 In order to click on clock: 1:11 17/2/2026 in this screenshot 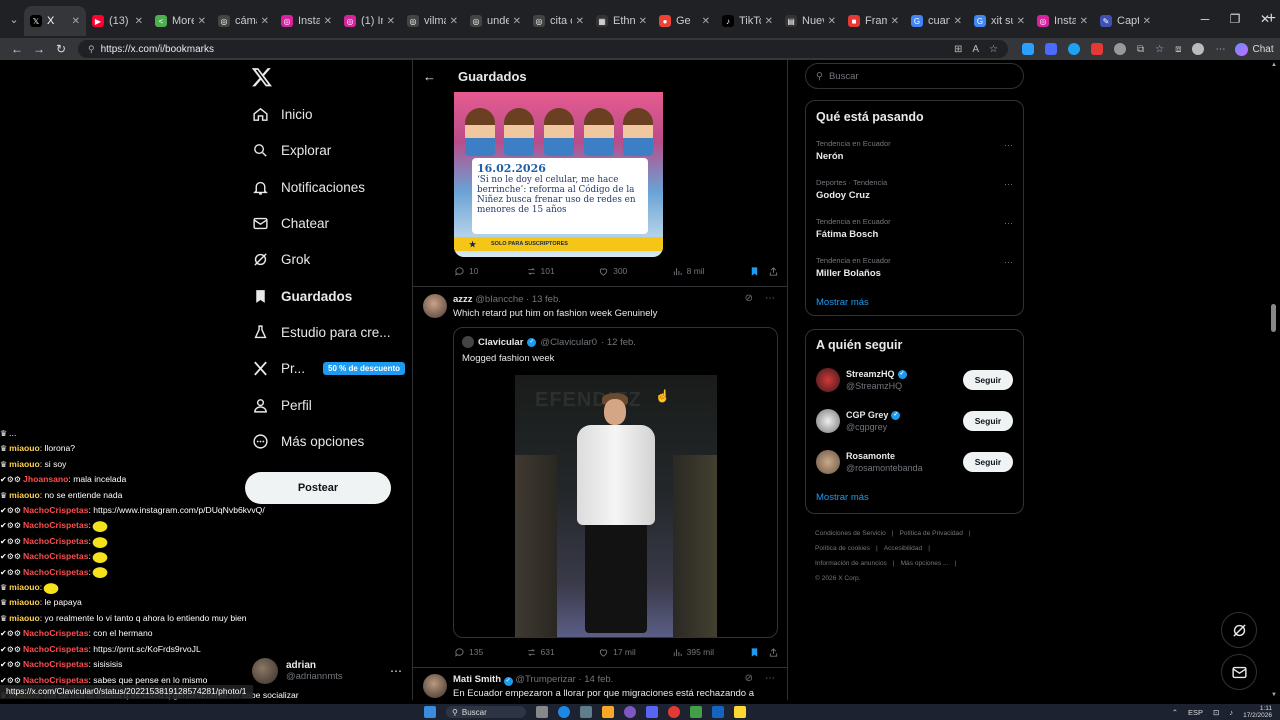, I will do `click(1257, 712)`.